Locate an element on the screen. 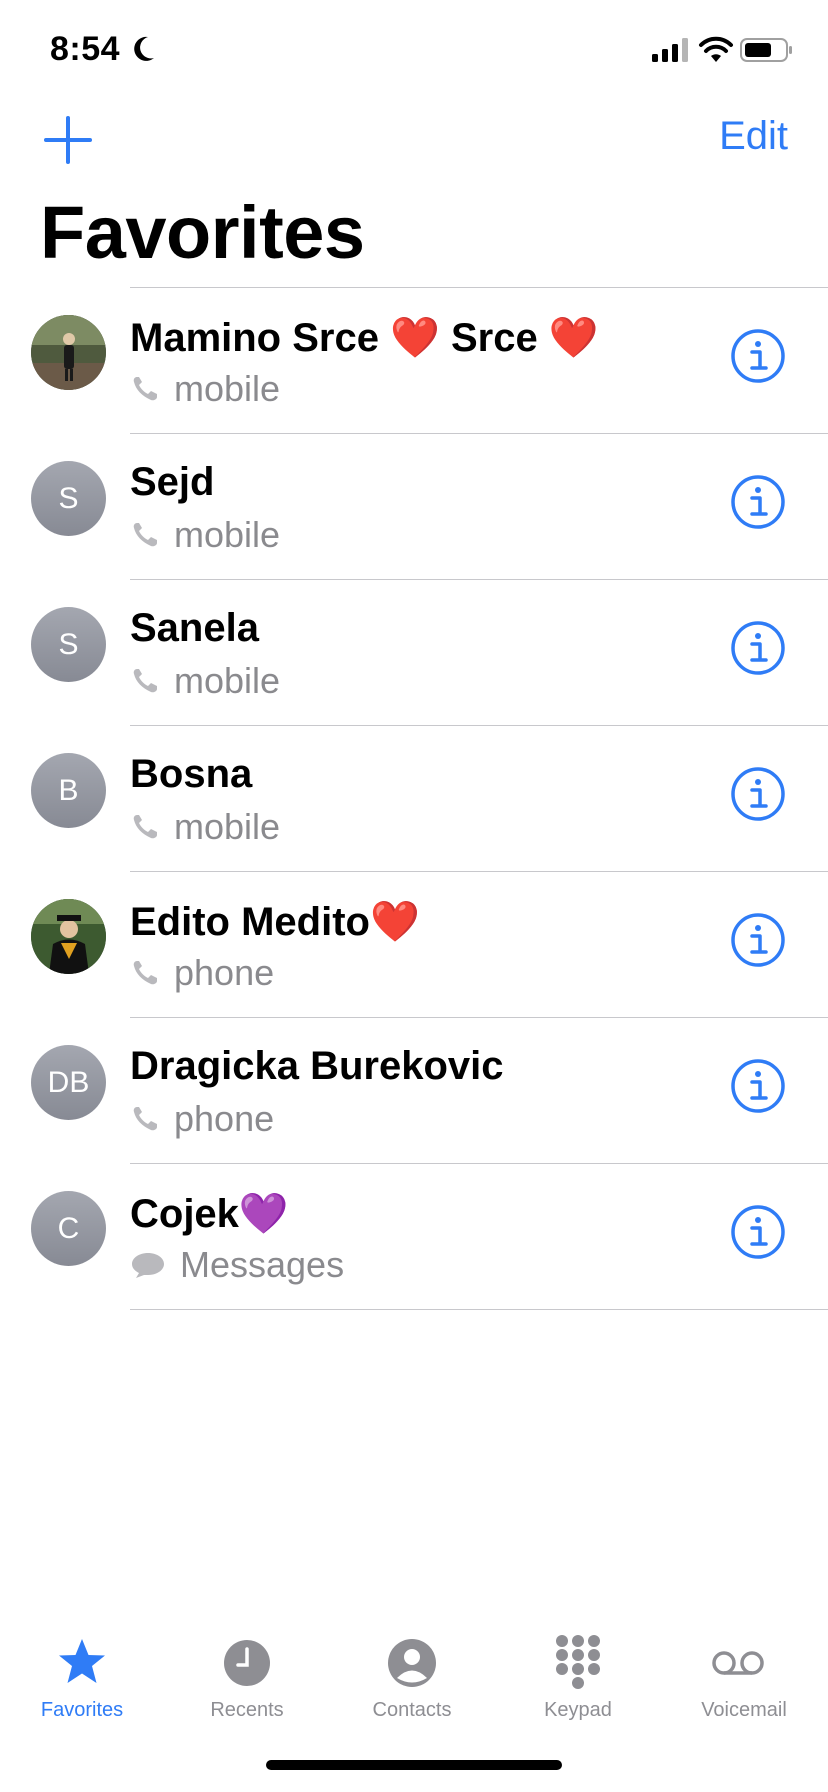  initials-avatar: B is located at coordinates (68, 790).